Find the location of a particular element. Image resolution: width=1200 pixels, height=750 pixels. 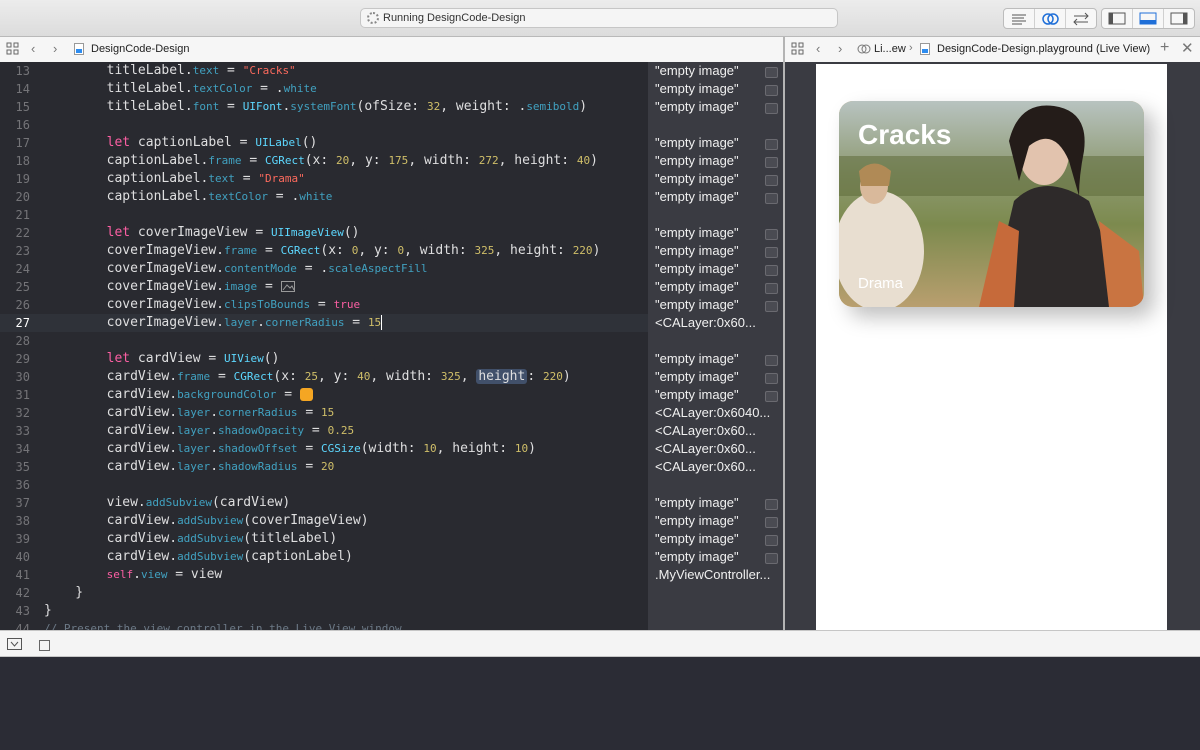

code-line: 25 coverImageView.image = is located at coordinates (324, 287).